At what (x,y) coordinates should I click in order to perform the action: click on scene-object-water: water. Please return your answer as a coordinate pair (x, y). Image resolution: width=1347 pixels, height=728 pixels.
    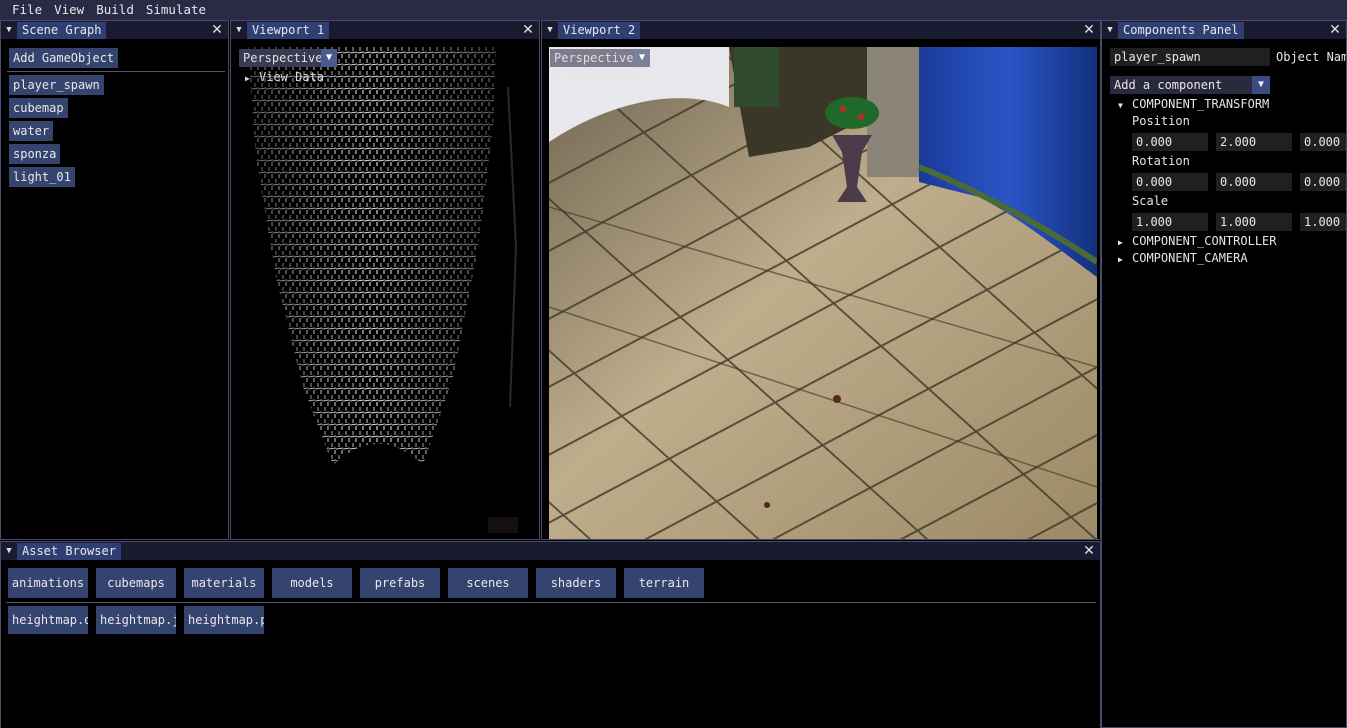
    Looking at the image, I should click on (31, 131).